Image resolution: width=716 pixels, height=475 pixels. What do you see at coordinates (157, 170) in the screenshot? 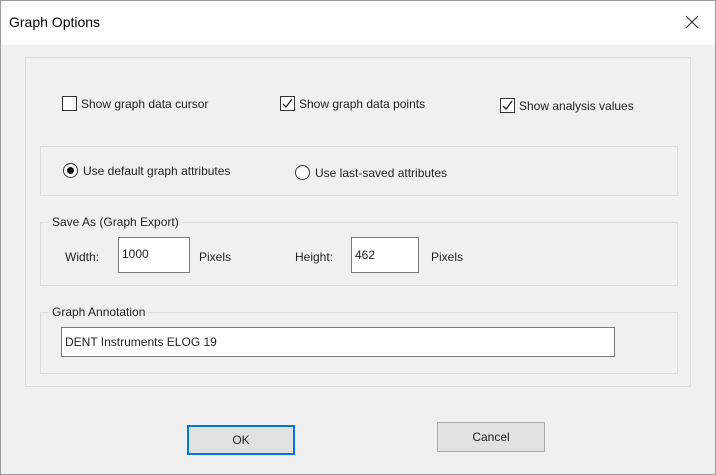
I see `default-attributes-label: Use default graph attributes` at bounding box center [157, 170].